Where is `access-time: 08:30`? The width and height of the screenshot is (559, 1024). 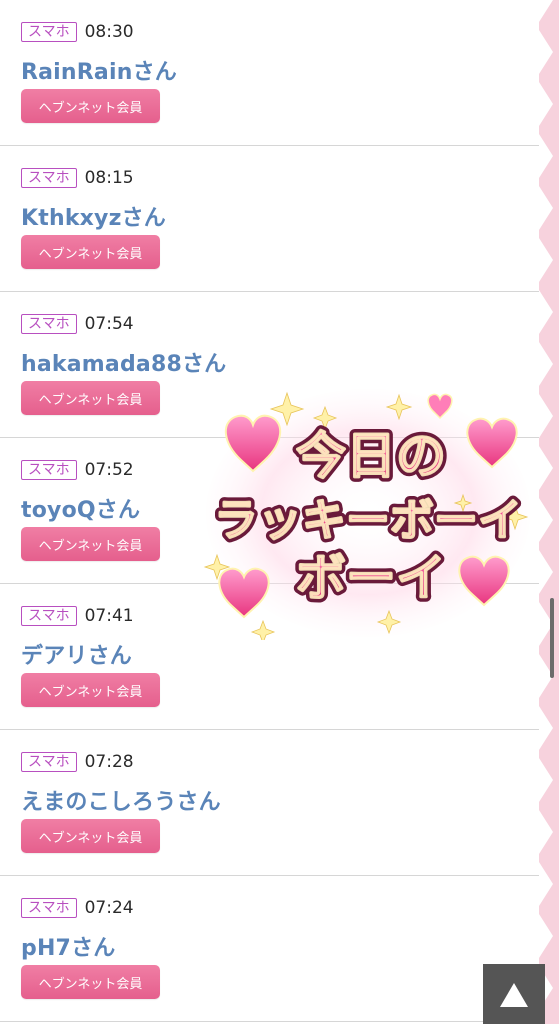
access-time: 08:30 is located at coordinates (109, 32).